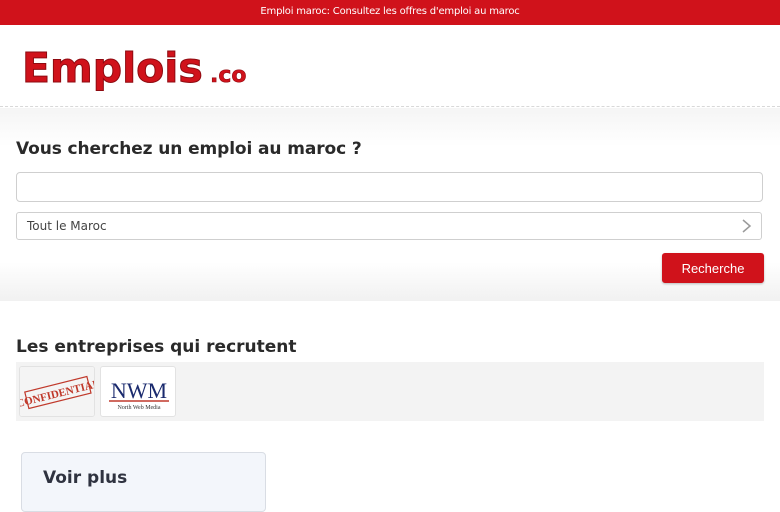 Image resolution: width=780 pixels, height=512 pixels. Describe the element at coordinates (228, 75) in the screenshot. I see `logo-suffix: .co` at that location.